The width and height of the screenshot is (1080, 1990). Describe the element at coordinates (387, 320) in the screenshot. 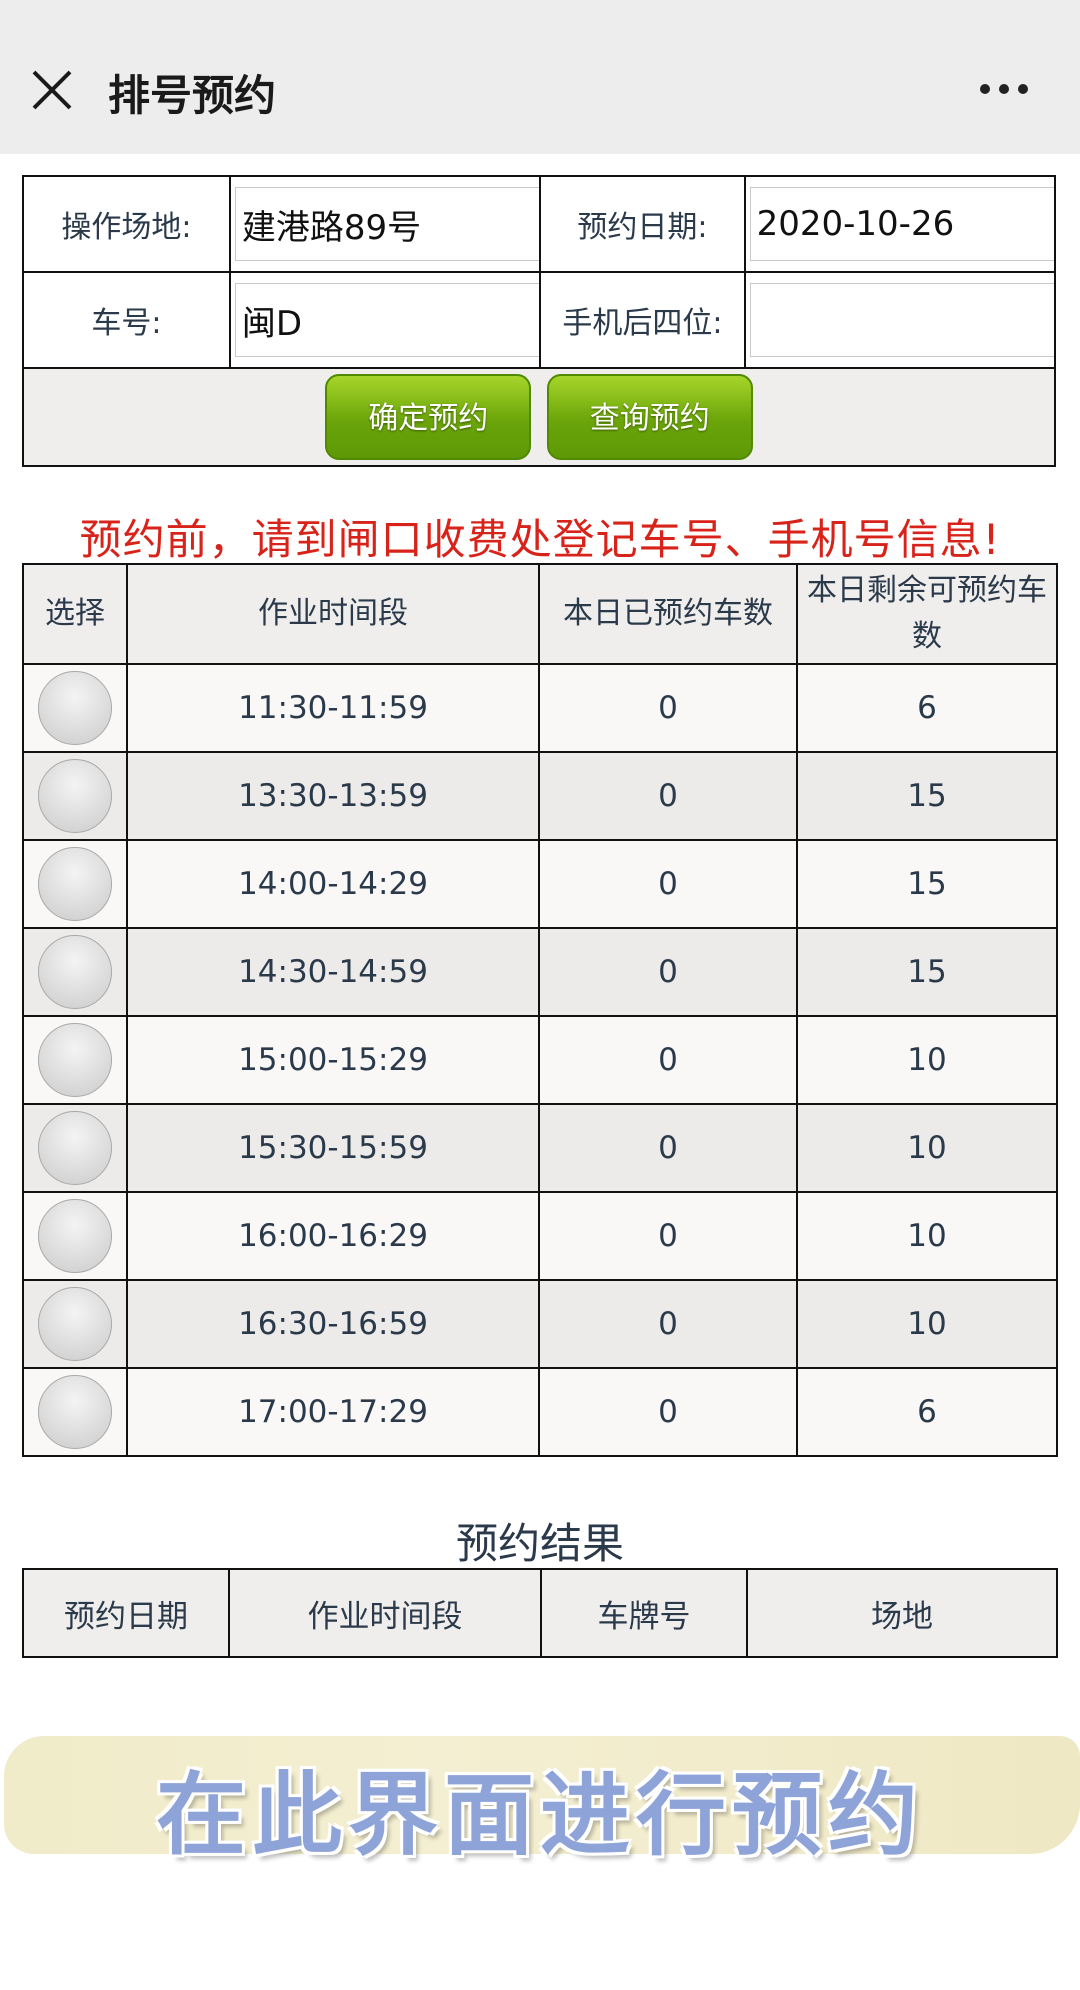

I see `plate-field: 闽D` at that location.